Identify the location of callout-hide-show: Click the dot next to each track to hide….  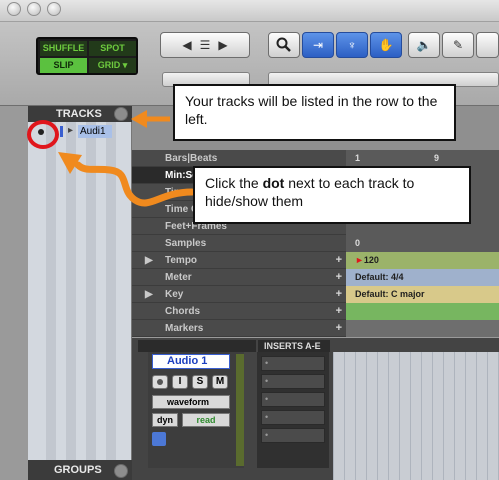
(332, 195).